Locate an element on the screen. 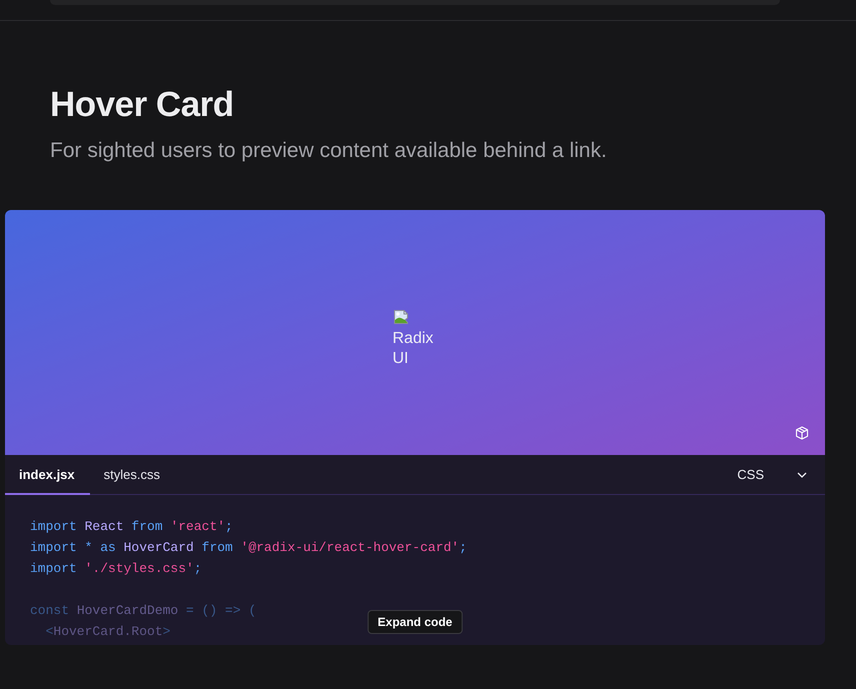  code-line: const HoverCardDemo = () => ( is located at coordinates (143, 611).